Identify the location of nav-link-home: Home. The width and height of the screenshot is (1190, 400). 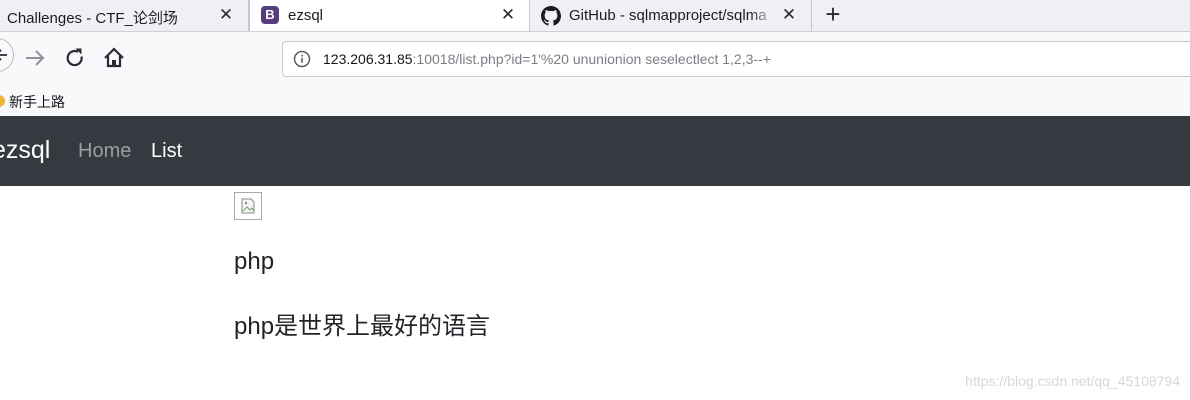
(104, 151).